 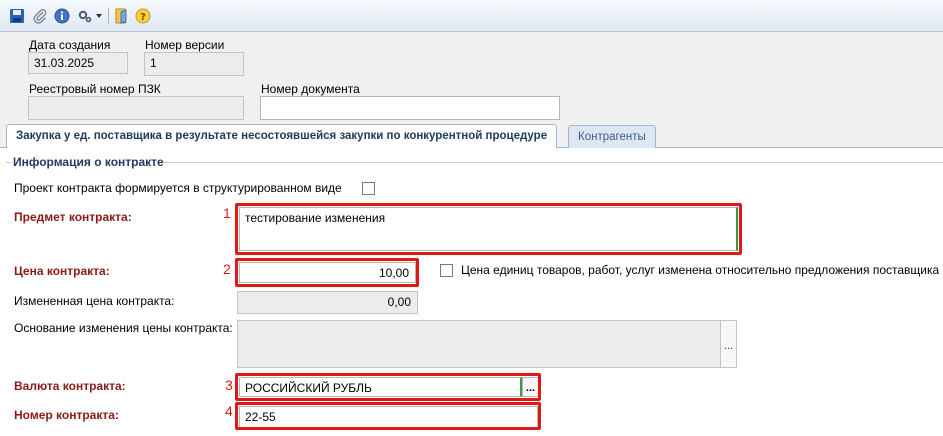 I want to click on subject-label: Предмет контракта:, so click(x=73, y=217).